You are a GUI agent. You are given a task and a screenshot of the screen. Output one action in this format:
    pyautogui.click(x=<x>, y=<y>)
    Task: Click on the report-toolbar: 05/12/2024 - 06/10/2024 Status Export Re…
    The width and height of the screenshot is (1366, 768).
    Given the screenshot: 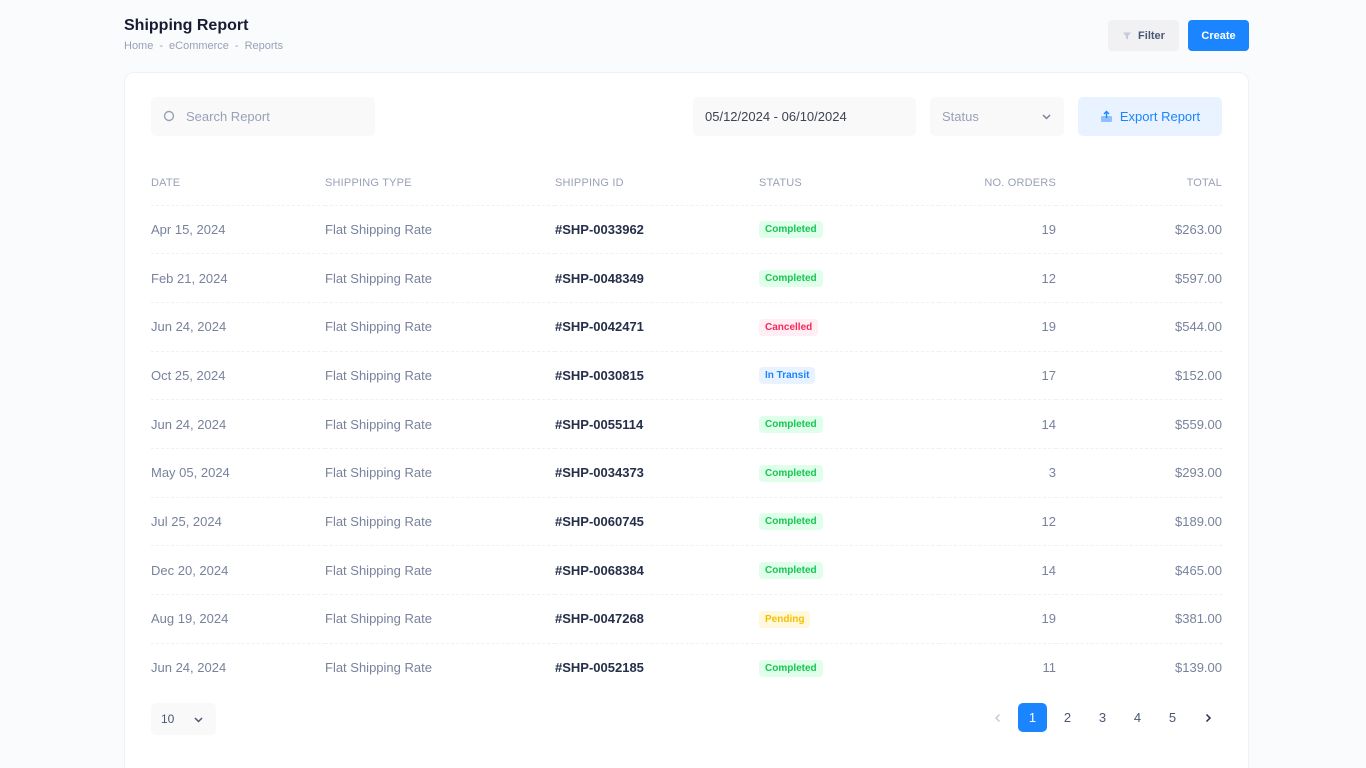 What is the action you would take?
    pyautogui.click(x=686, y=116)
    